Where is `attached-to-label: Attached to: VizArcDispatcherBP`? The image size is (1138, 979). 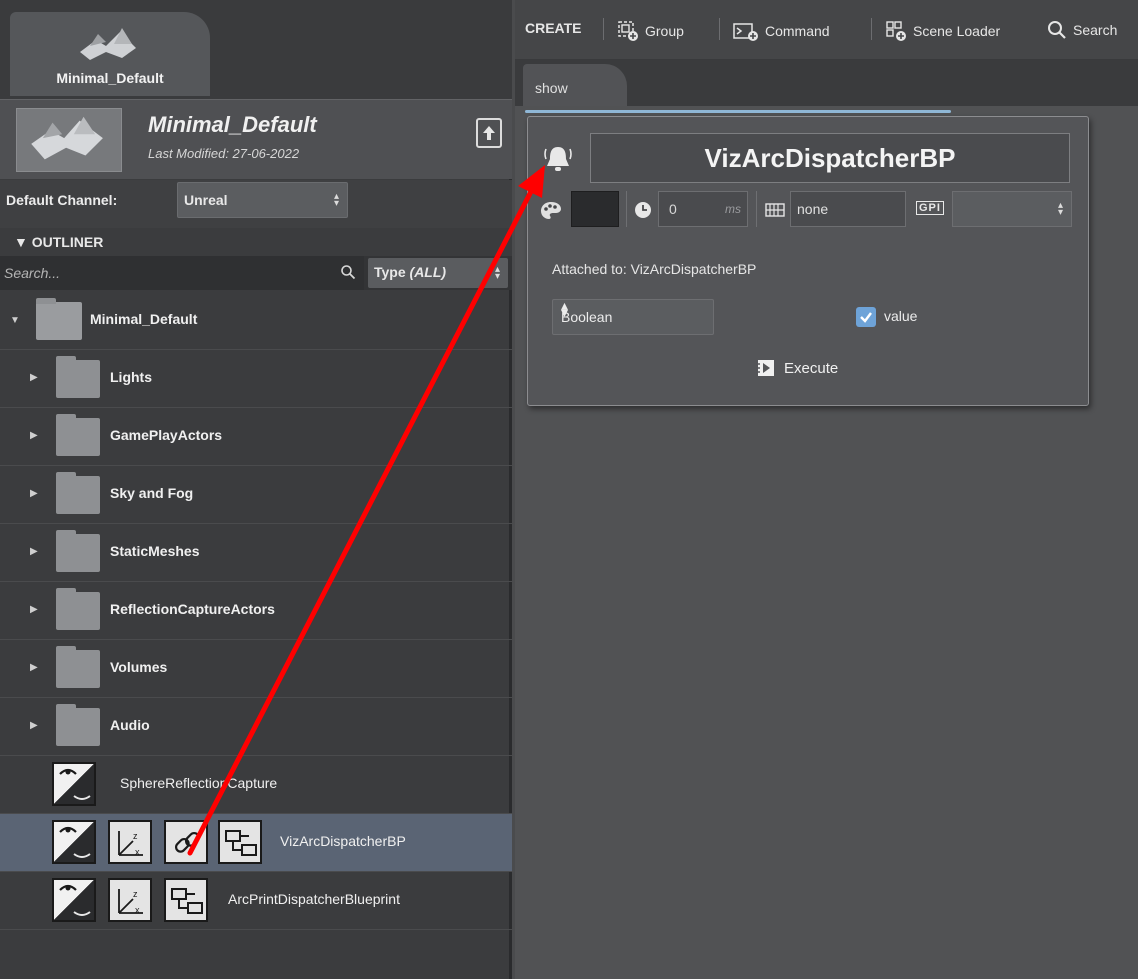
attached-to-label: Attached to: VizArcDispatcherBP is located at coordinates (654, 269).